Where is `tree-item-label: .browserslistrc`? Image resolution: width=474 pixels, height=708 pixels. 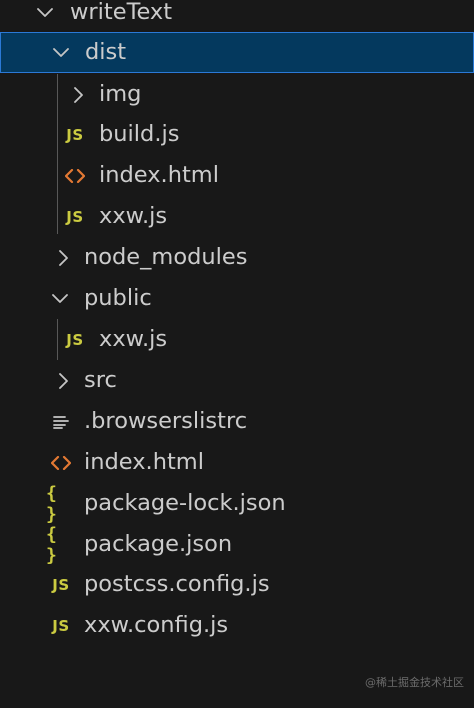 tree-item-label: .browserslistrc is located at coordinates (166, 421).